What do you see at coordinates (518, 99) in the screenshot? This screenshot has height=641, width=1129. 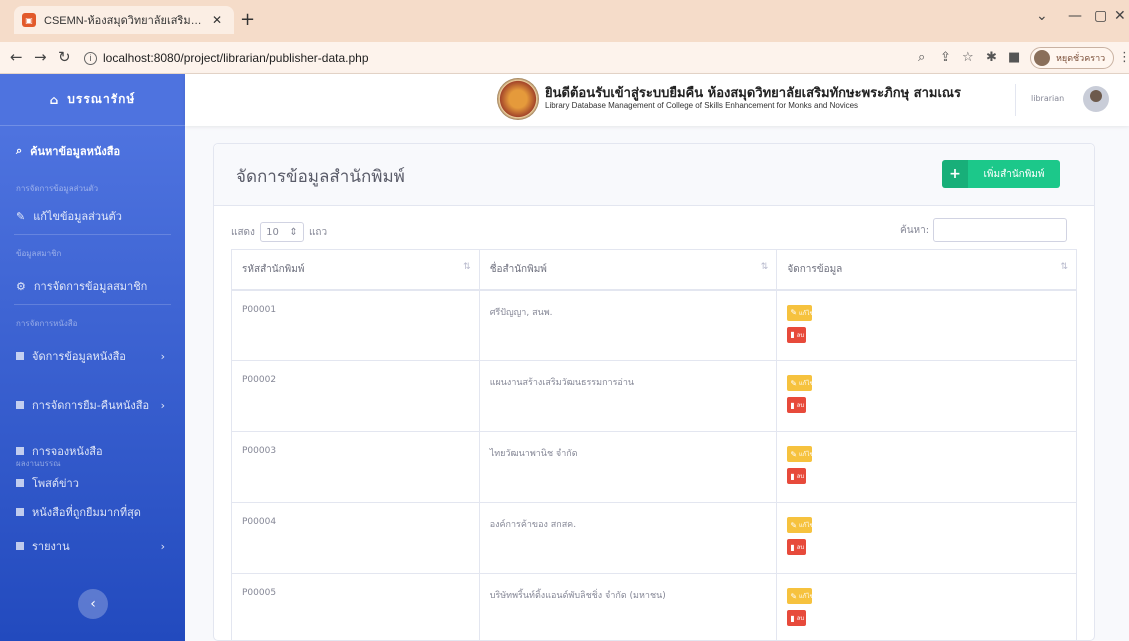 I see `college-logo` at bounding box center [518, 99].